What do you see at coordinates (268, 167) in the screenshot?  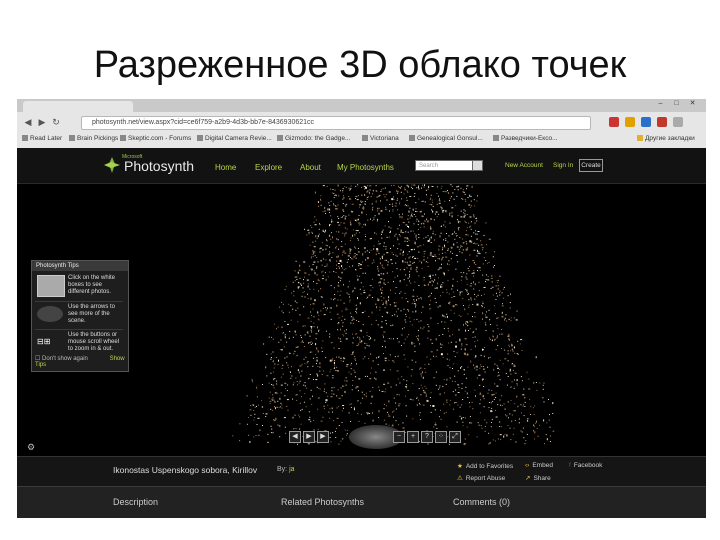 I see `nav-explore: Explore` at bounding box center [268, 167].